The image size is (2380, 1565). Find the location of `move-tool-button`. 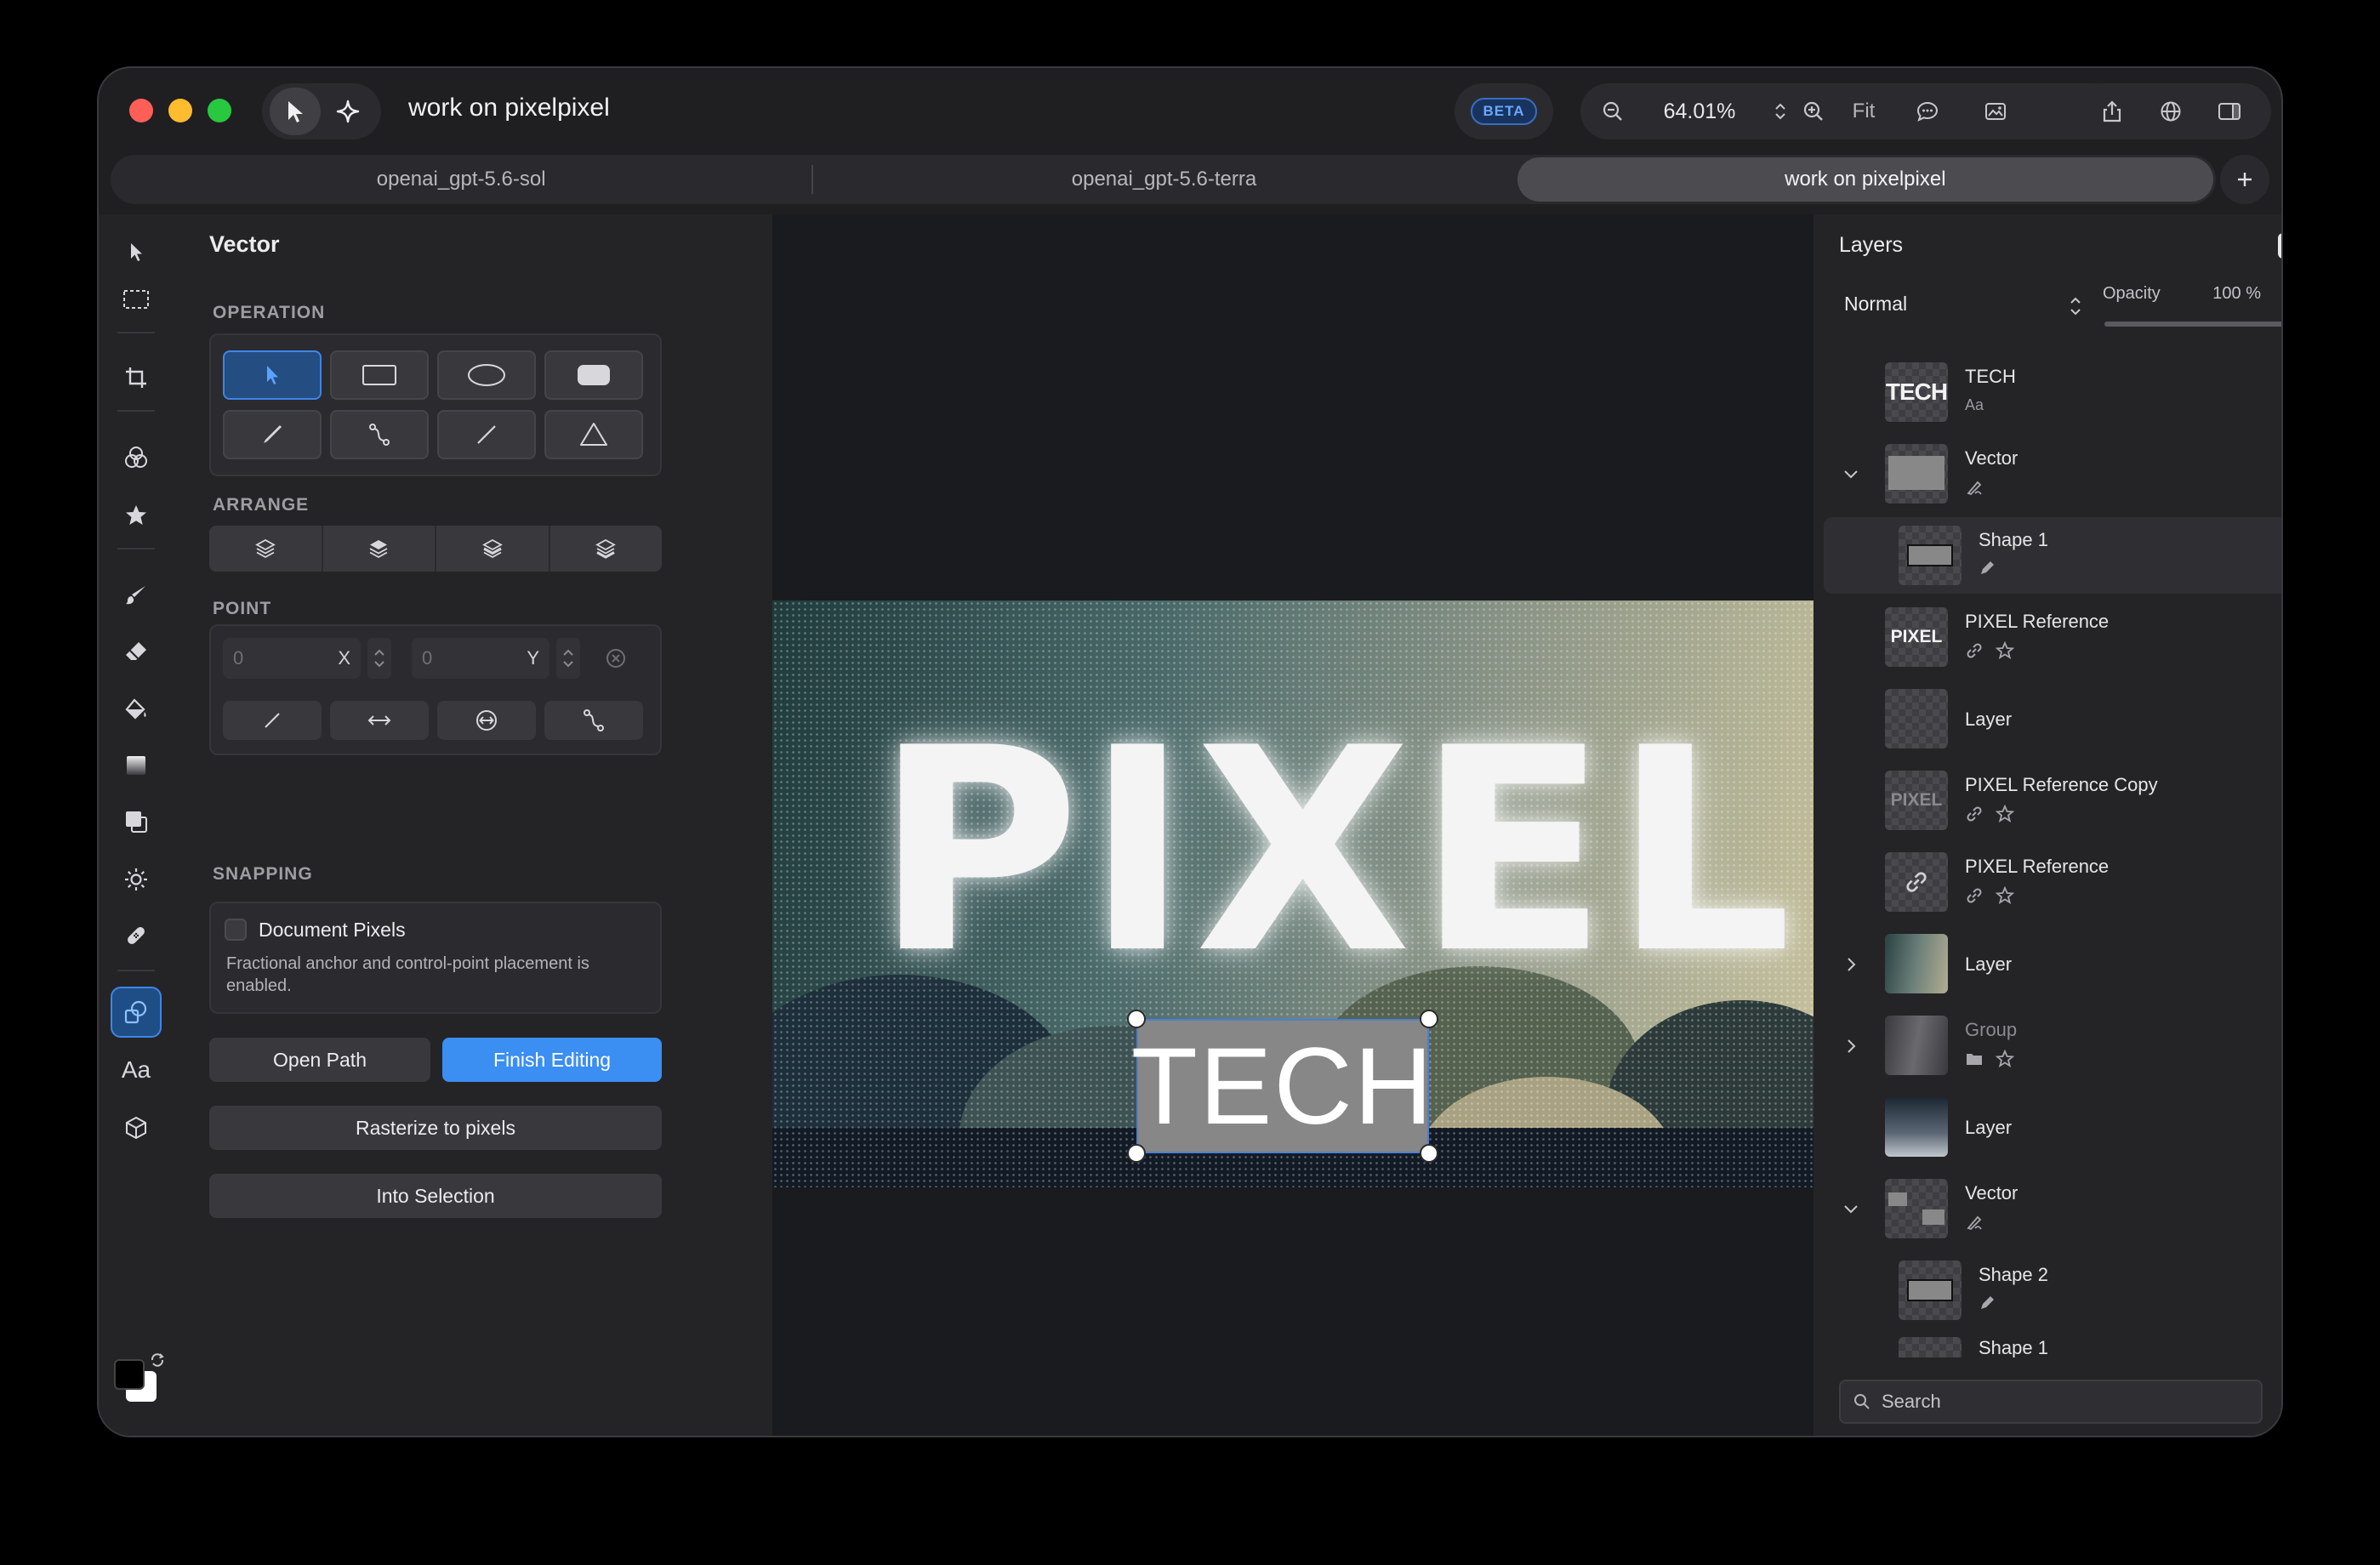

move-tool-button is located at coordinates (136, 251).